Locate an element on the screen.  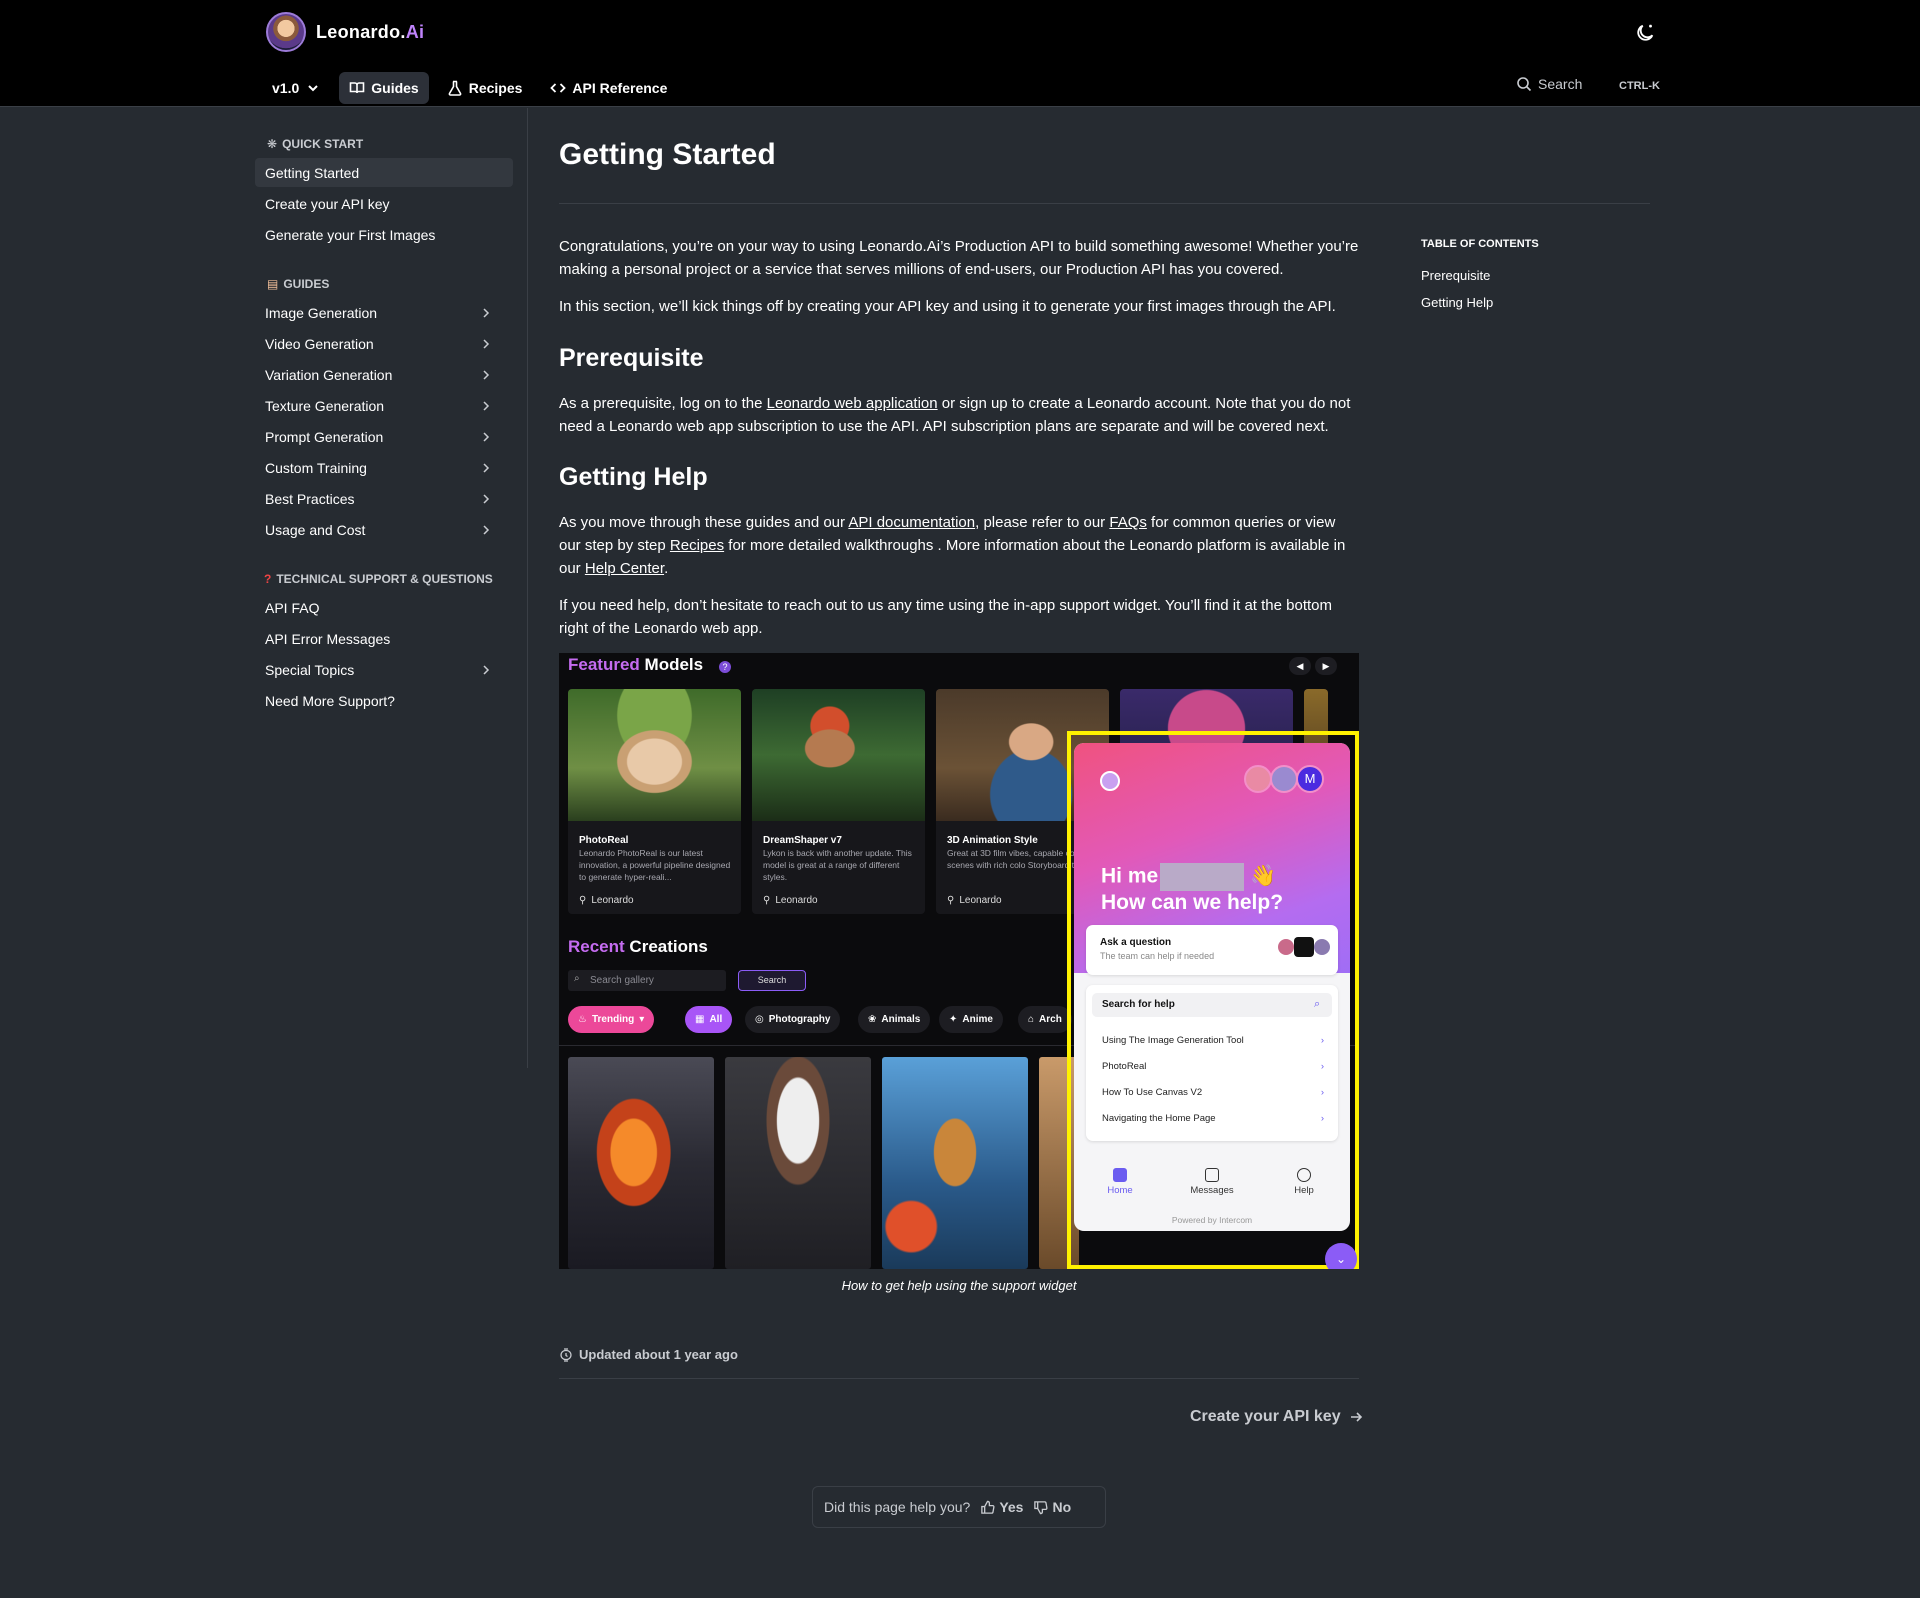
faqs-link: FAQs is located at coordinates (1128, 522).